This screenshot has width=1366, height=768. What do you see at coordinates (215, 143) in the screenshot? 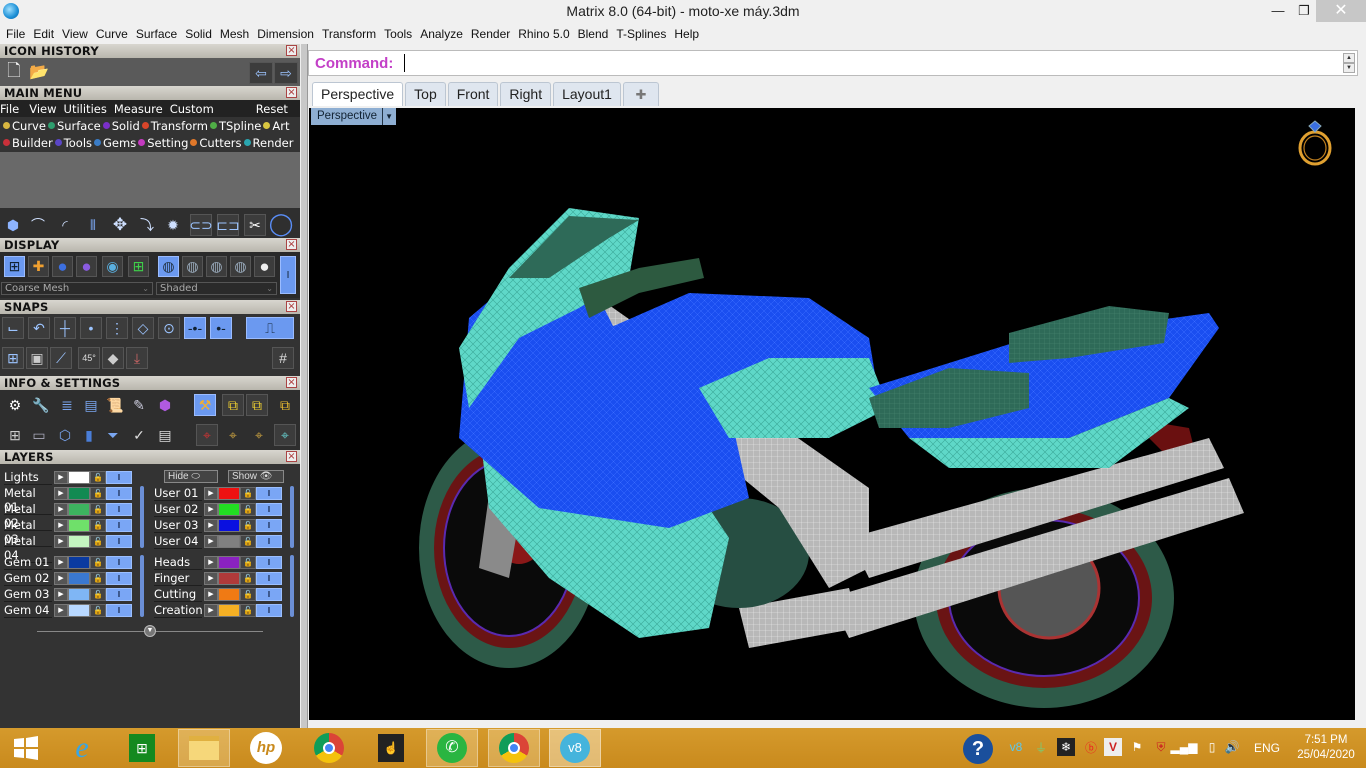
I see `mm-cutters: Cutters` at bounding box center [215, 143].